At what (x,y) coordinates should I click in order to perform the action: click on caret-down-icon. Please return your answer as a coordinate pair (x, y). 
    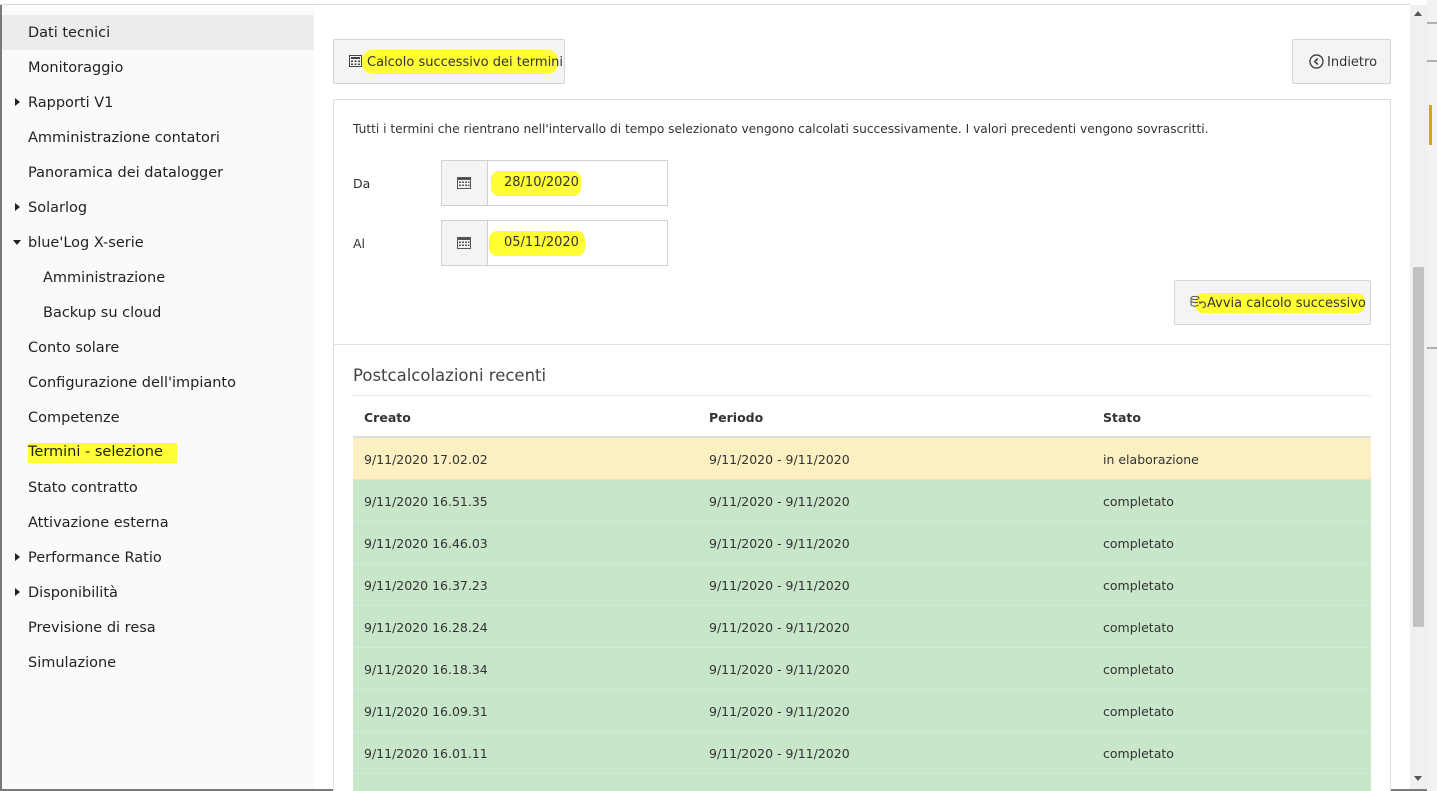
    Looking at the image, I should click on (17, 242).